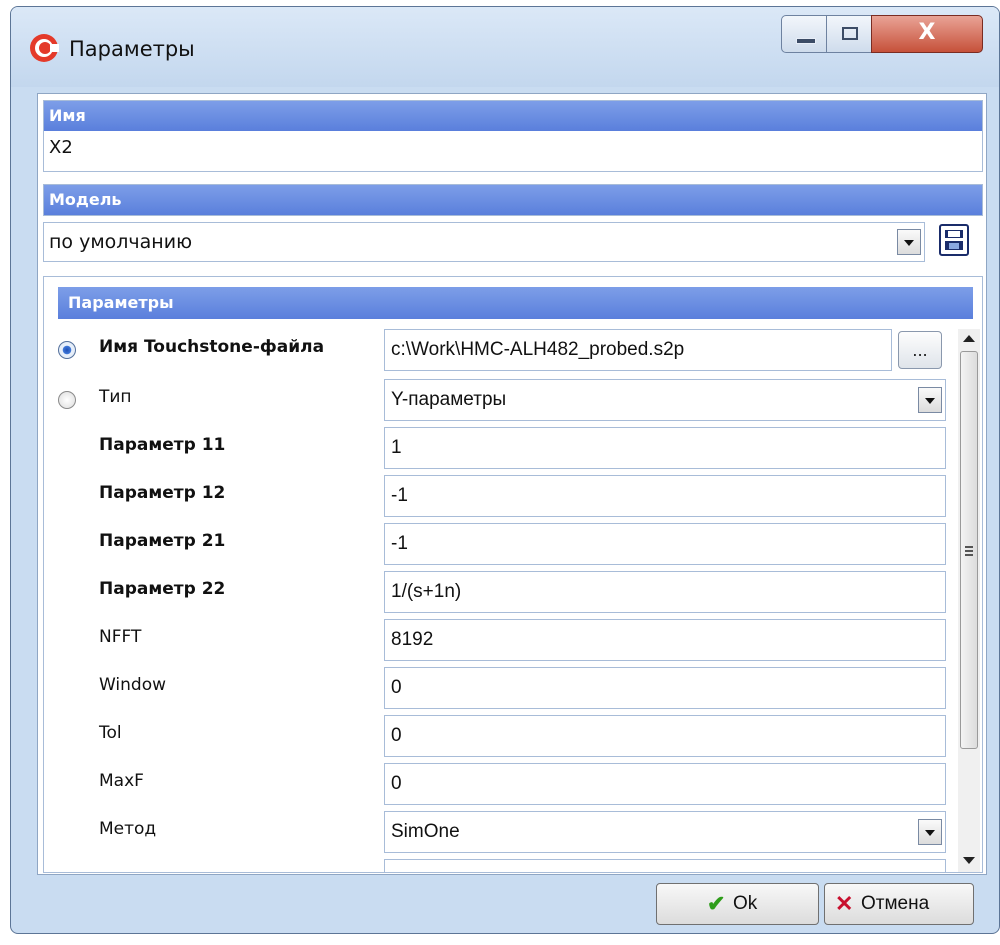 The width and height of the screenshot is (1000, 945). I want to click on type-label: Тип, so click(115, 397).